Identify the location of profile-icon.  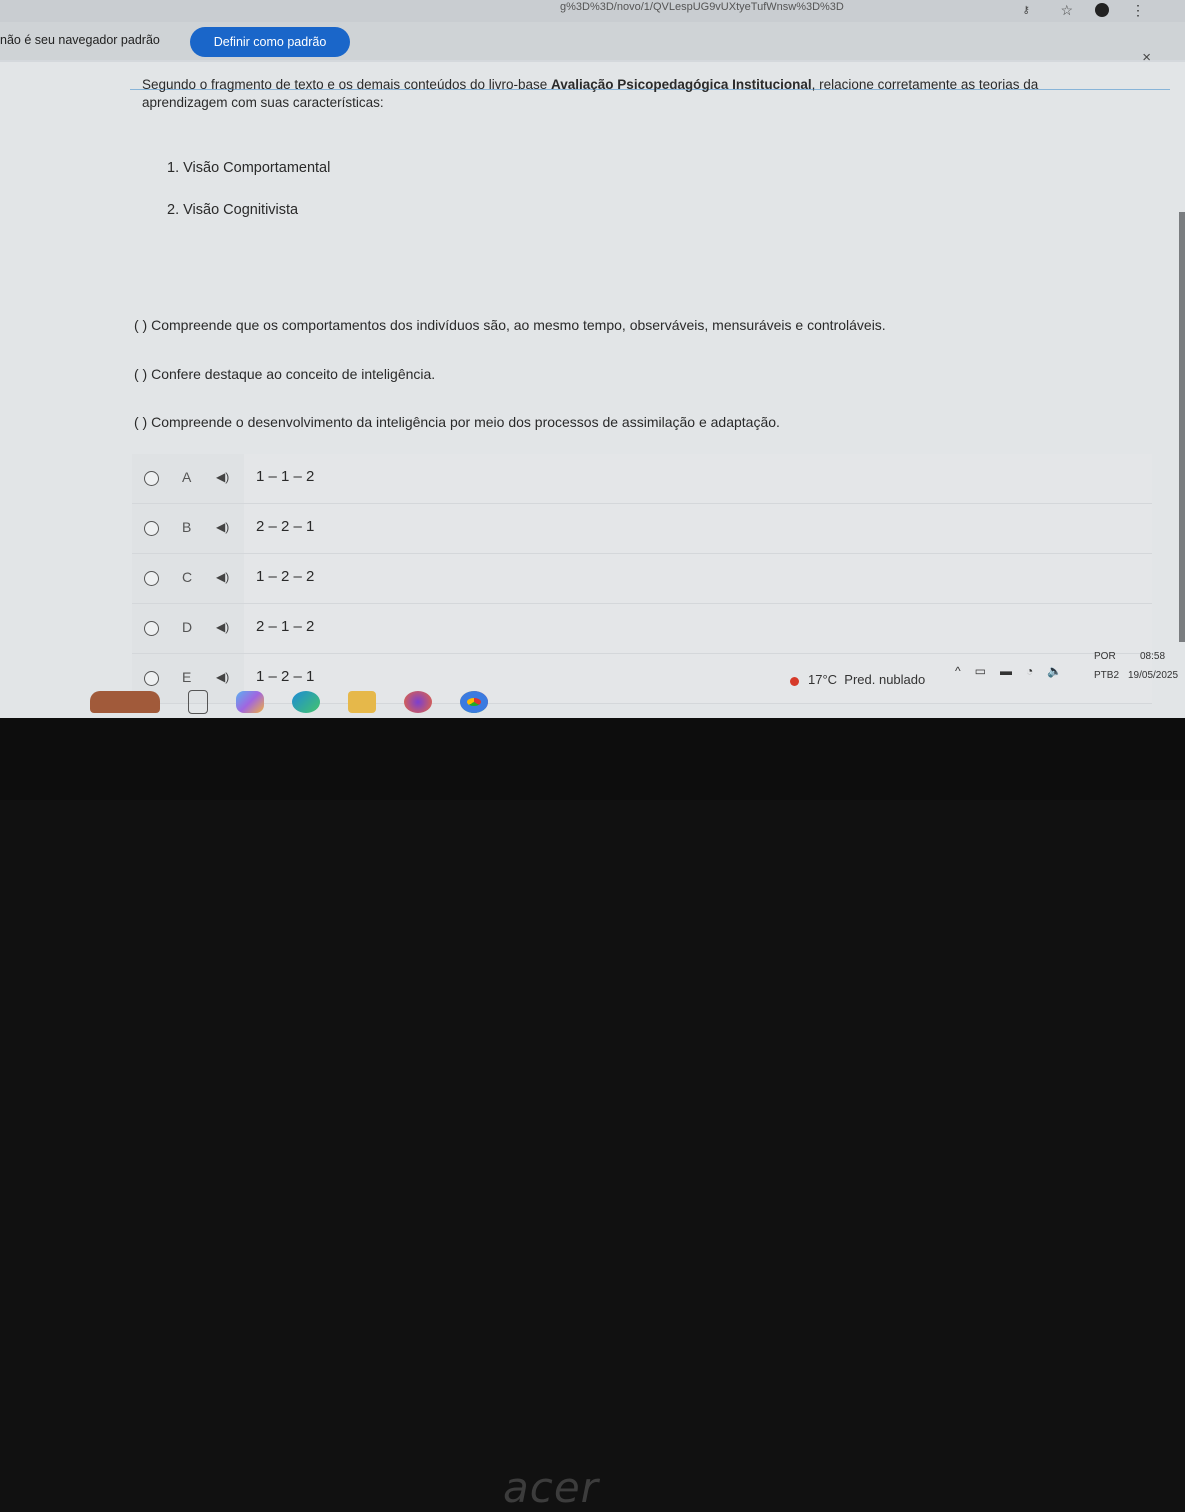
(1102, 10).